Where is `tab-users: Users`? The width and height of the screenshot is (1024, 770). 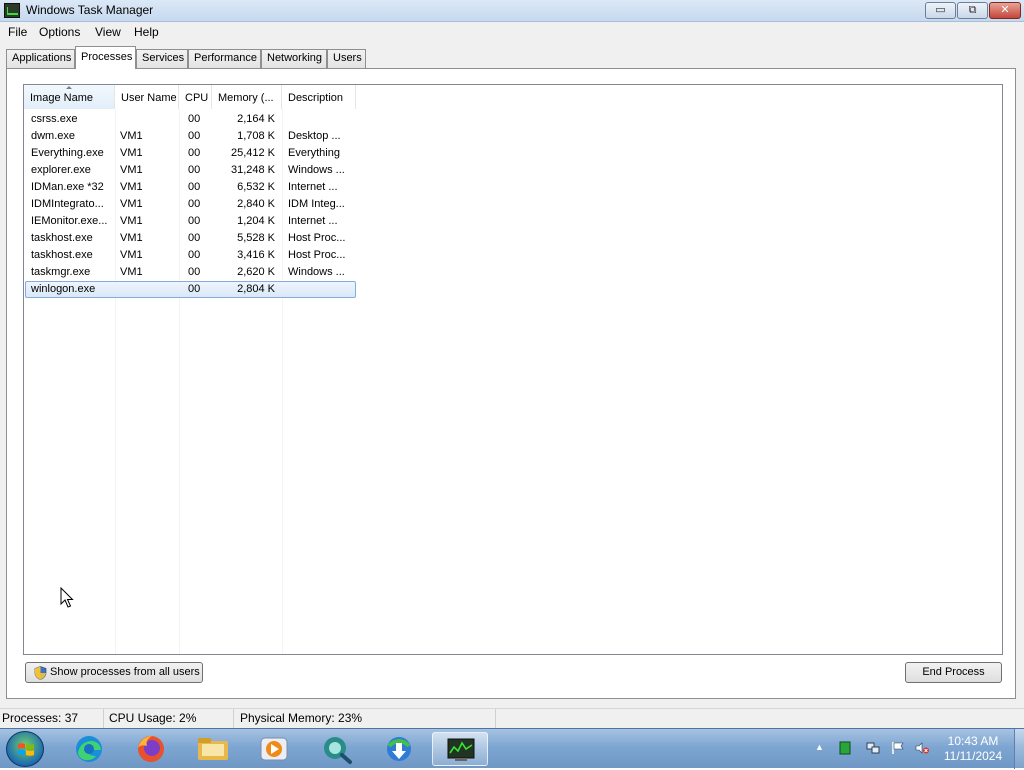
tab-users: Users is located at coordinates (346, 58).